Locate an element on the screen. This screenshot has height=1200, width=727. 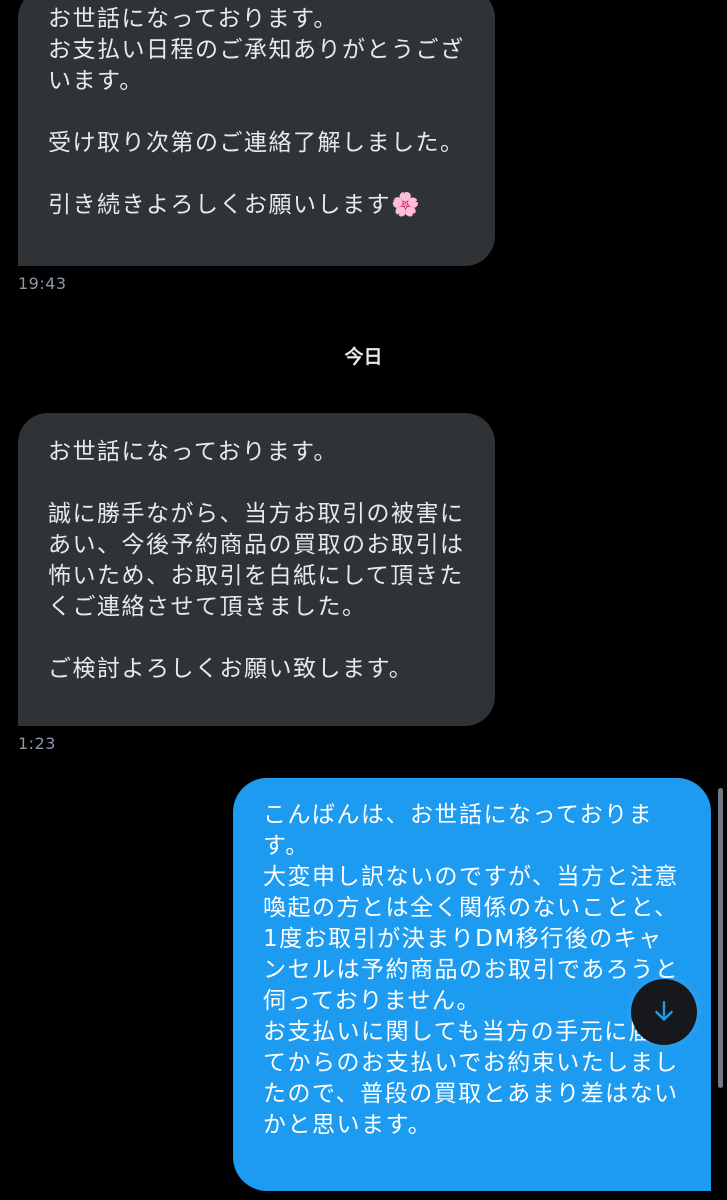
date-divider: 今日 is located at coordinates (363, 357).